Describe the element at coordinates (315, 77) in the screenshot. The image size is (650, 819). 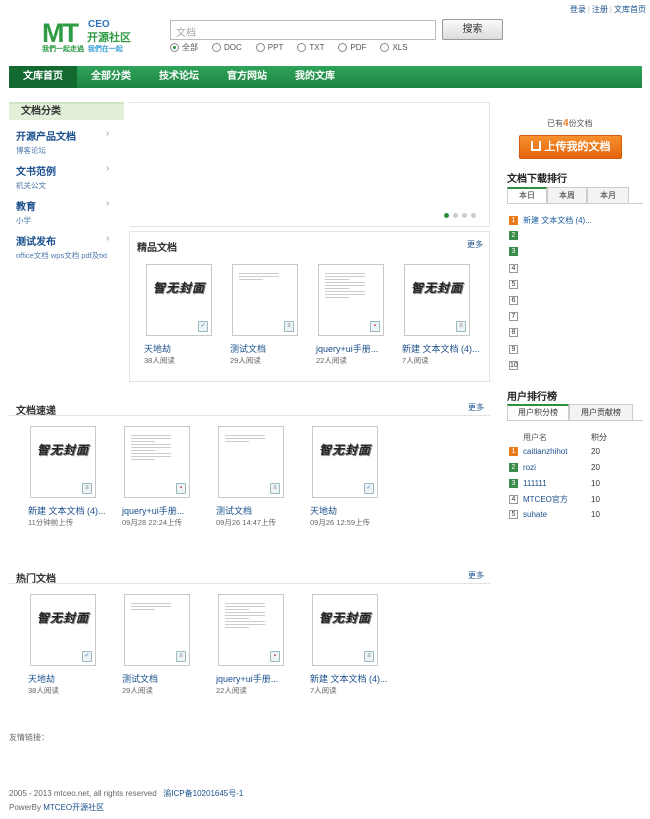
I see `nav-item: 我的文库` at that location.